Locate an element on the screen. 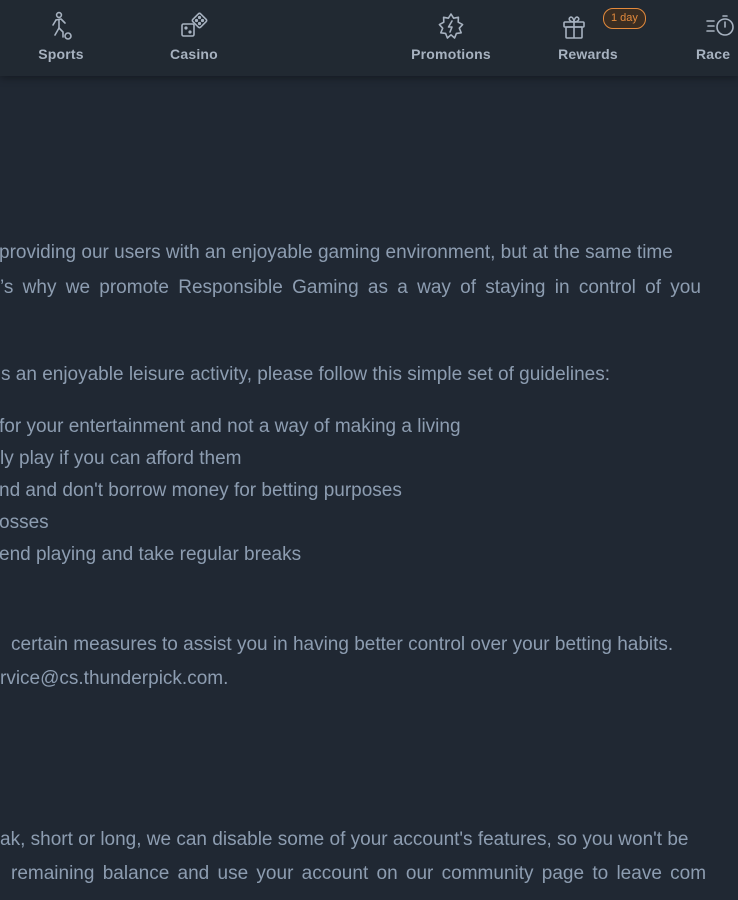 This screenshot has height=900, width=738. nav-label-sports: Sports is located at coordinates (61, 54).